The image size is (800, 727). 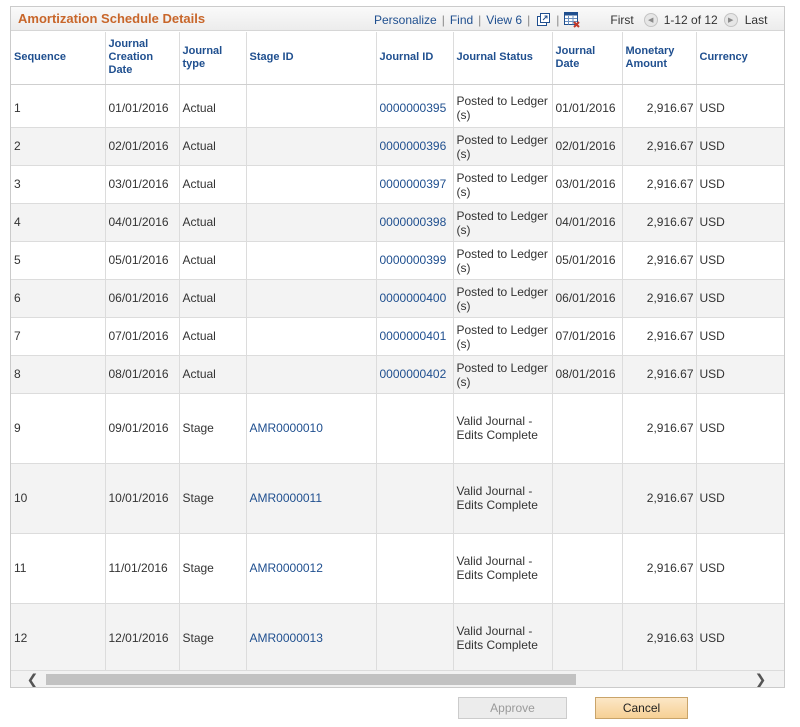 What do you see at coordinates (641, 708) in the screenshot?
I see `cancel-button: Cancel` at bounding box center [641, 708].